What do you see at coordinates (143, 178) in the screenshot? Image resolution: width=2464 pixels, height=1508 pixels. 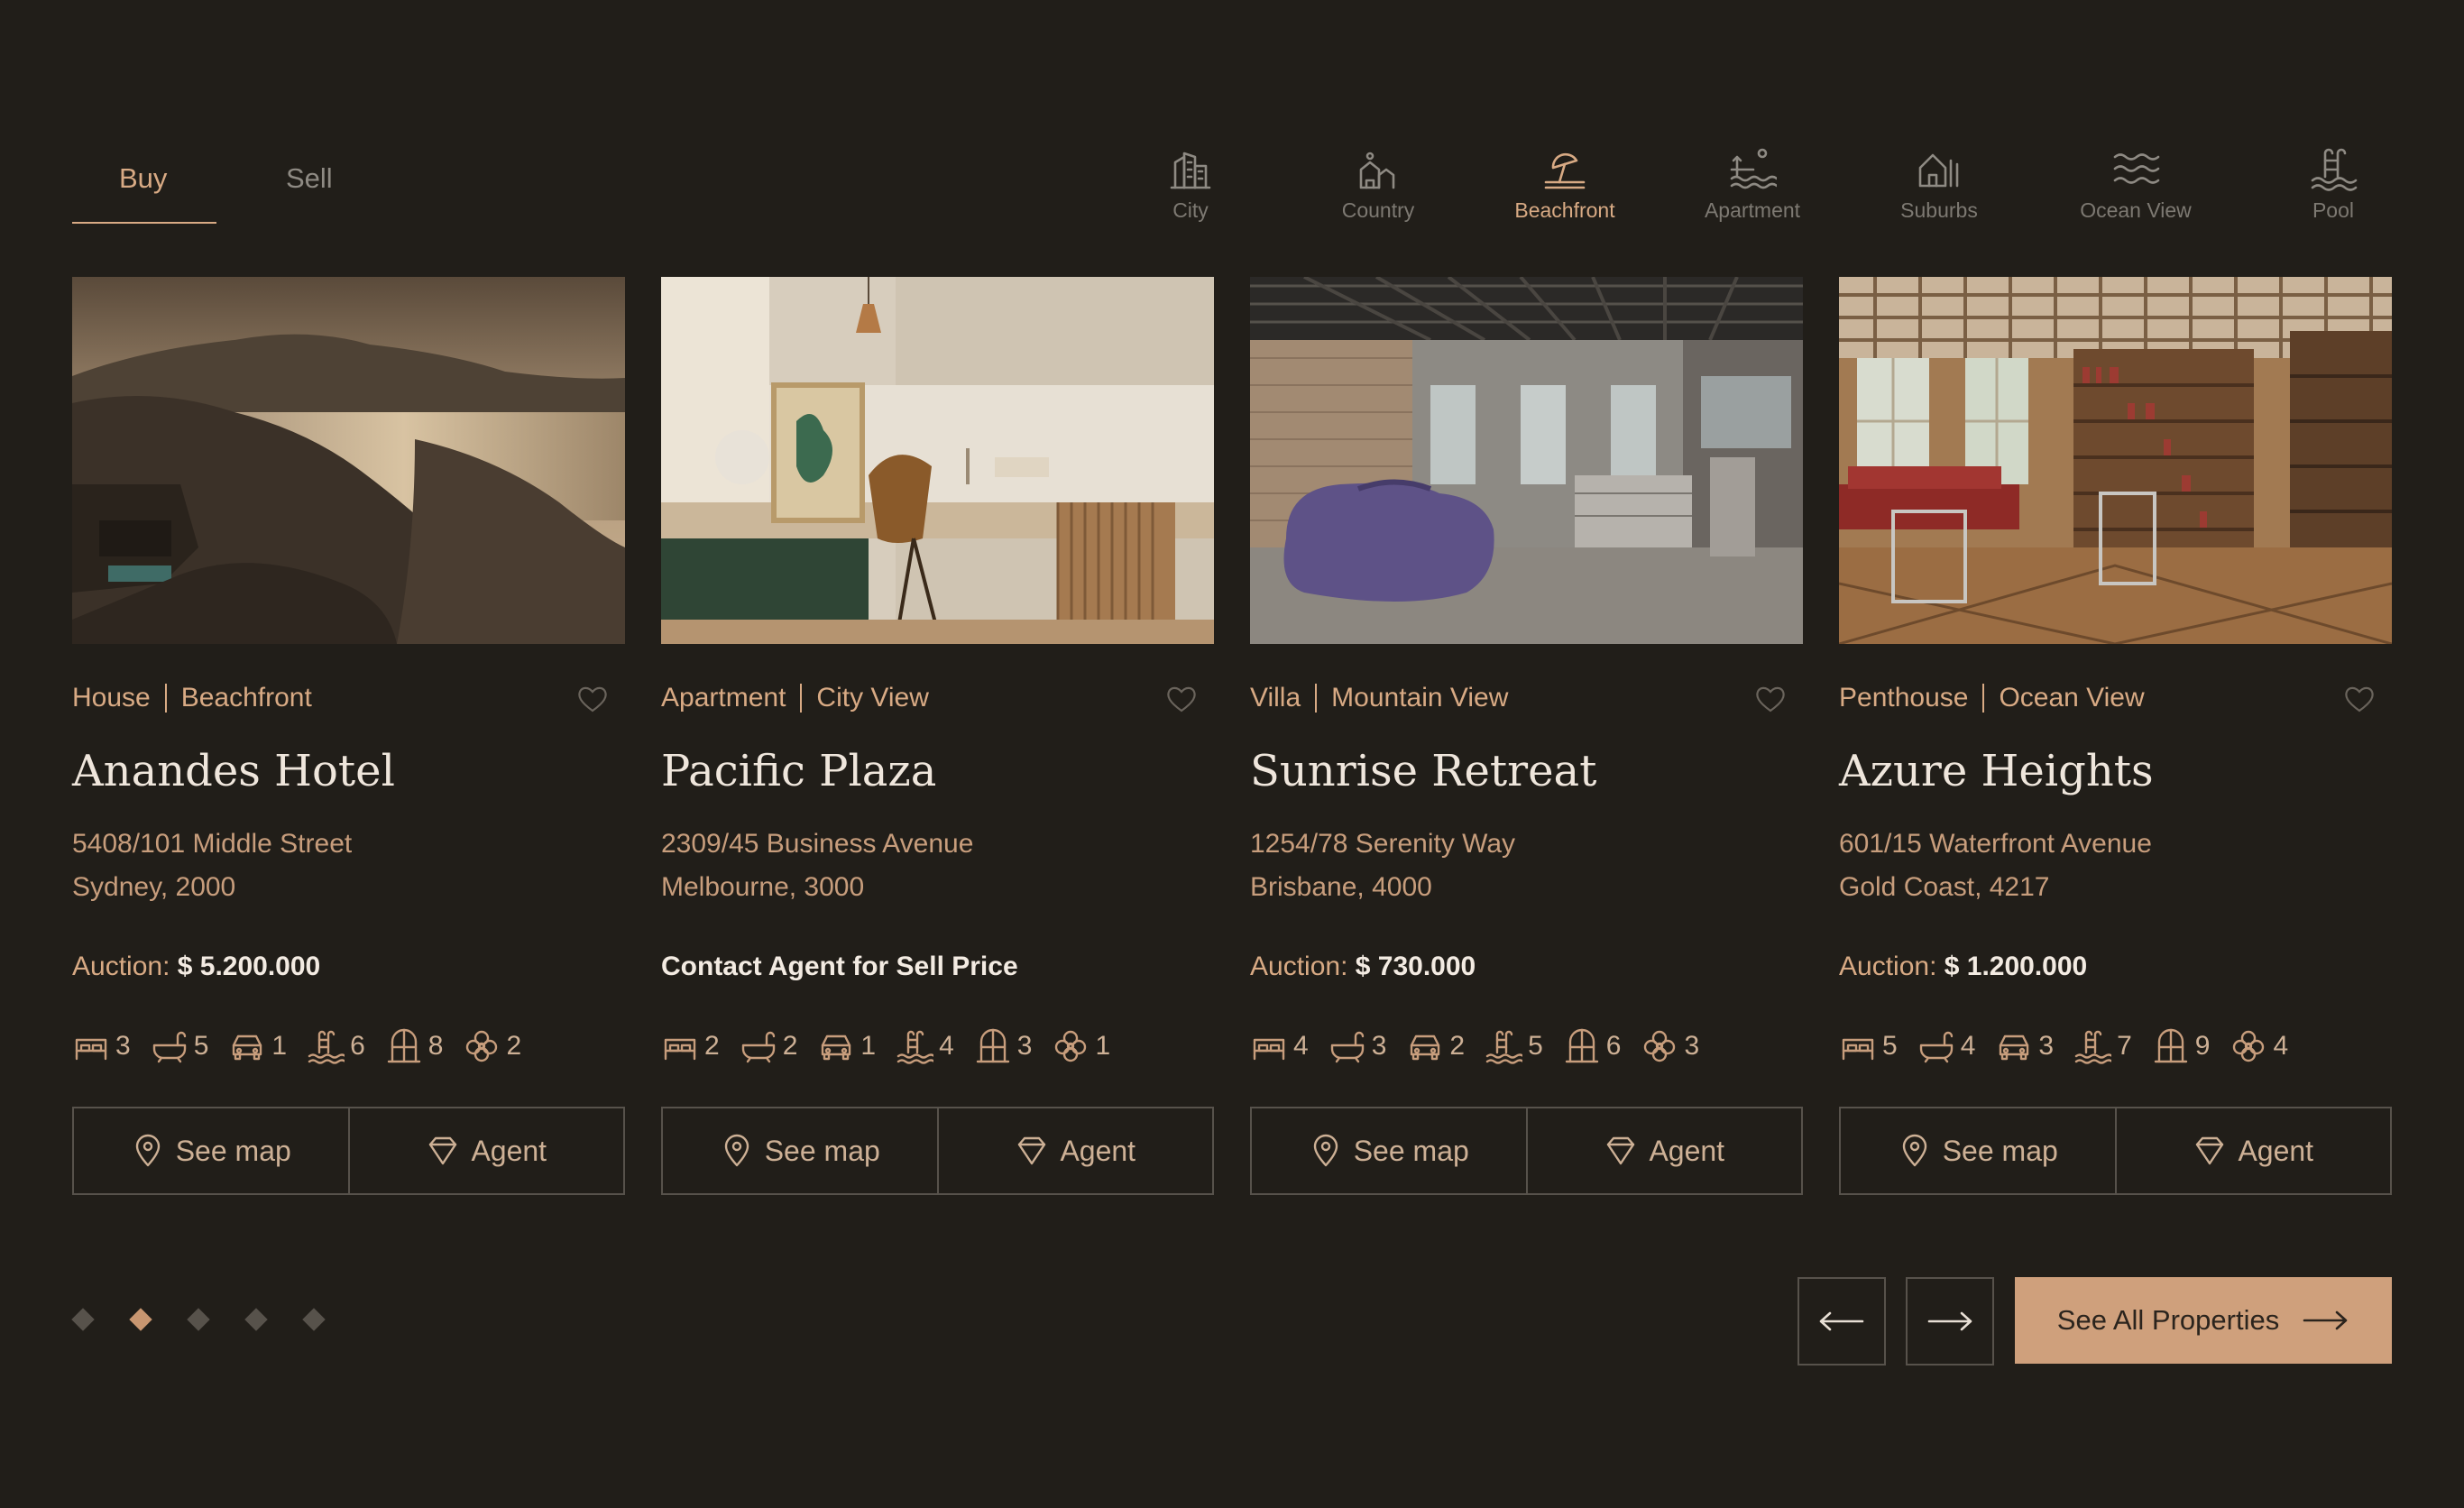 I see `tab-buy: Buy` at bounding box center [143, 178].